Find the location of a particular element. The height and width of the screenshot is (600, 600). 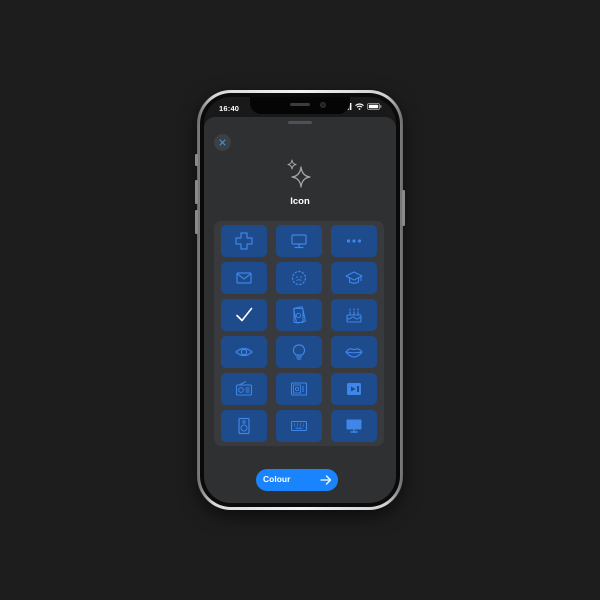

icon-option-keyboard is located at coordinates (299, 426).